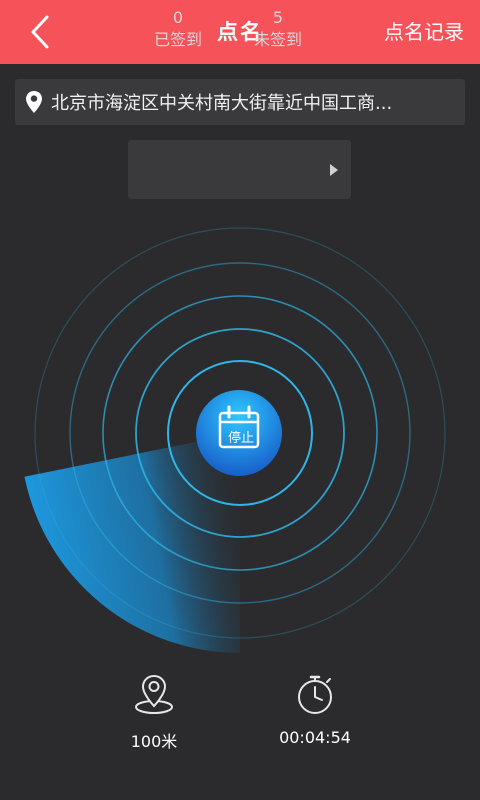 This screenshot has width=480, height=800. Describe the element at coordinates (132, 543) in the screenshot. I see `radar-sweep` at that location.